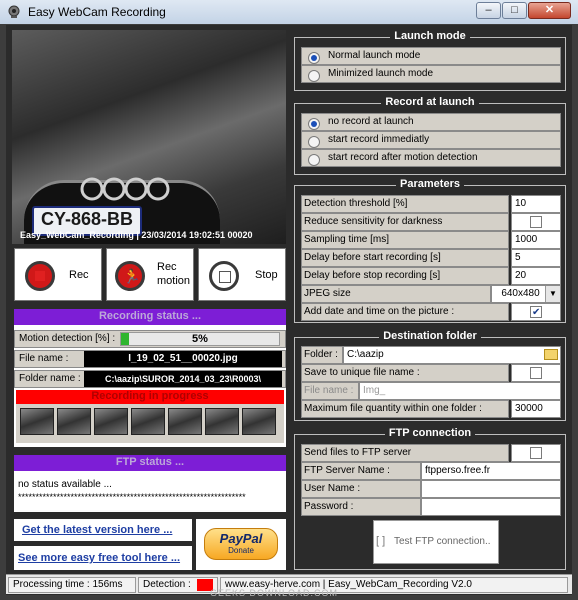 This screenshot has height=600, width=578. What do you see at coordinates (329, 506) in the screenshot?
I see `ftp-password-label: Password :` at bounding box center [329, 506].